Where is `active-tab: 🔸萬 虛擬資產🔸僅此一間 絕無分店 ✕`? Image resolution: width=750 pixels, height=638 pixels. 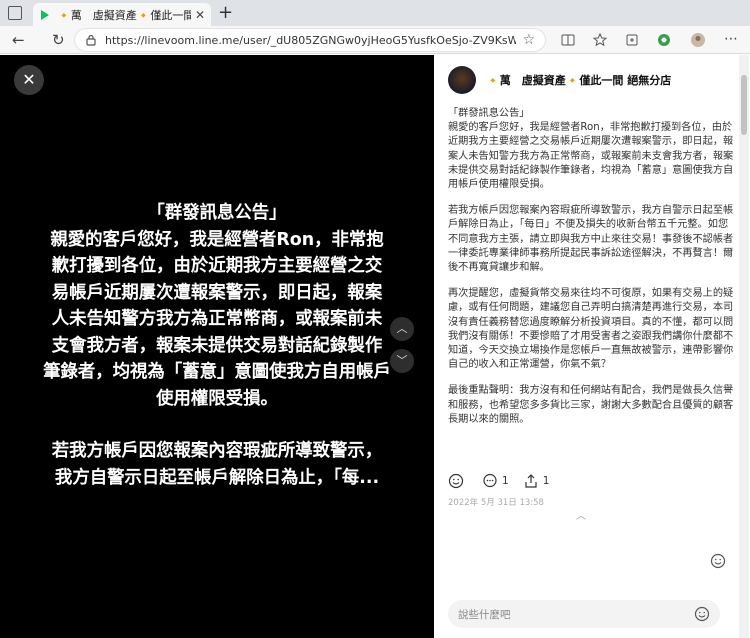 active-tab: 🔸萬 虛擬資產🔸僅此一間 絕無分店 ✕ is located at coordinates (122, 14).